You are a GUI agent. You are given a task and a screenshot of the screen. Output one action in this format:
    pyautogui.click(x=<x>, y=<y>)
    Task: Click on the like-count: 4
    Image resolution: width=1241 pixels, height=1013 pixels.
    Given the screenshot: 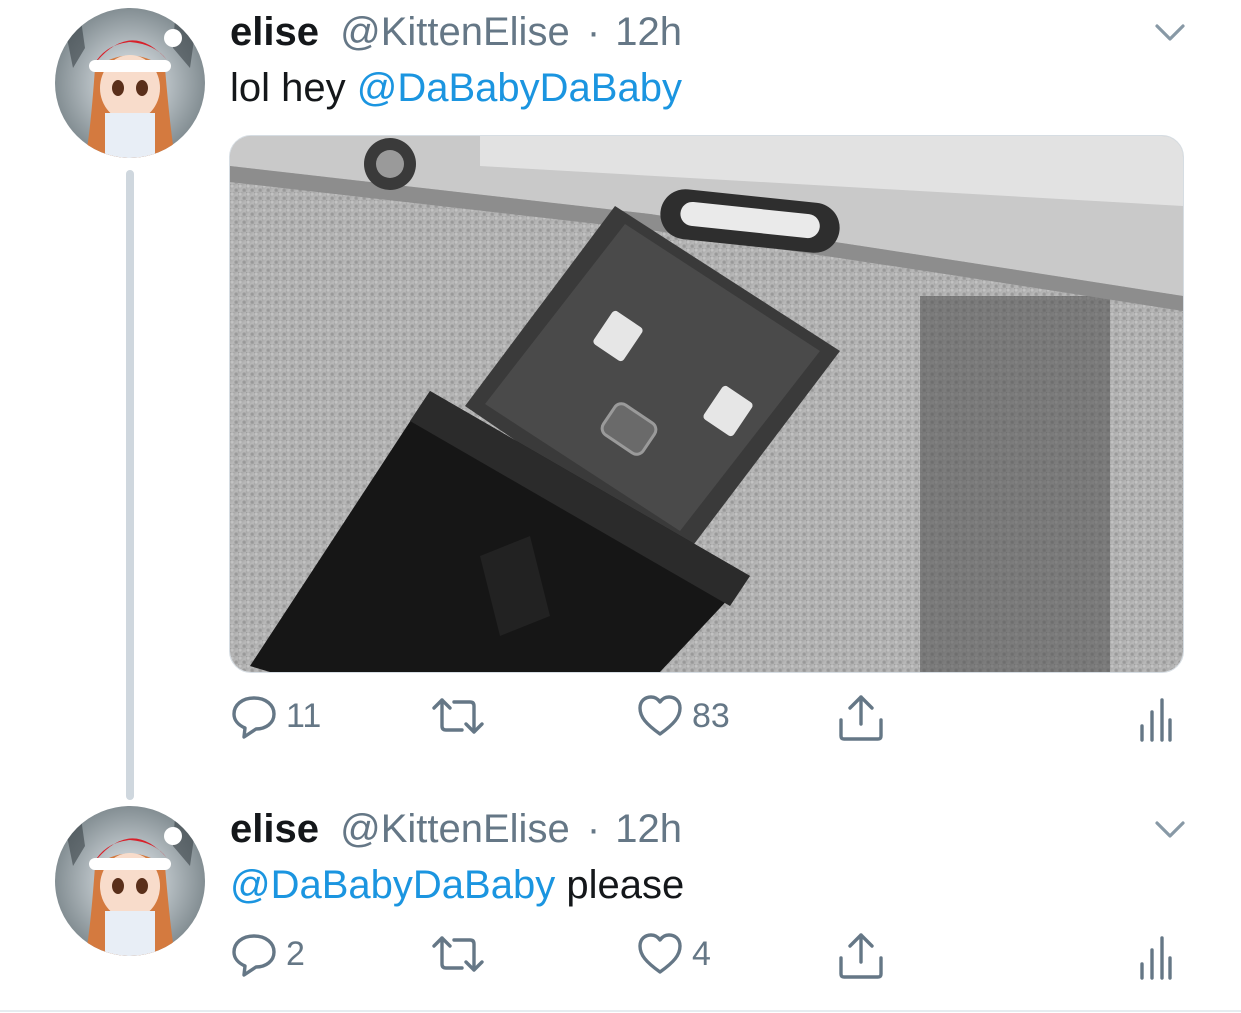 What is the action you would take?
    pyautogui.click(x=701, y=953)
    